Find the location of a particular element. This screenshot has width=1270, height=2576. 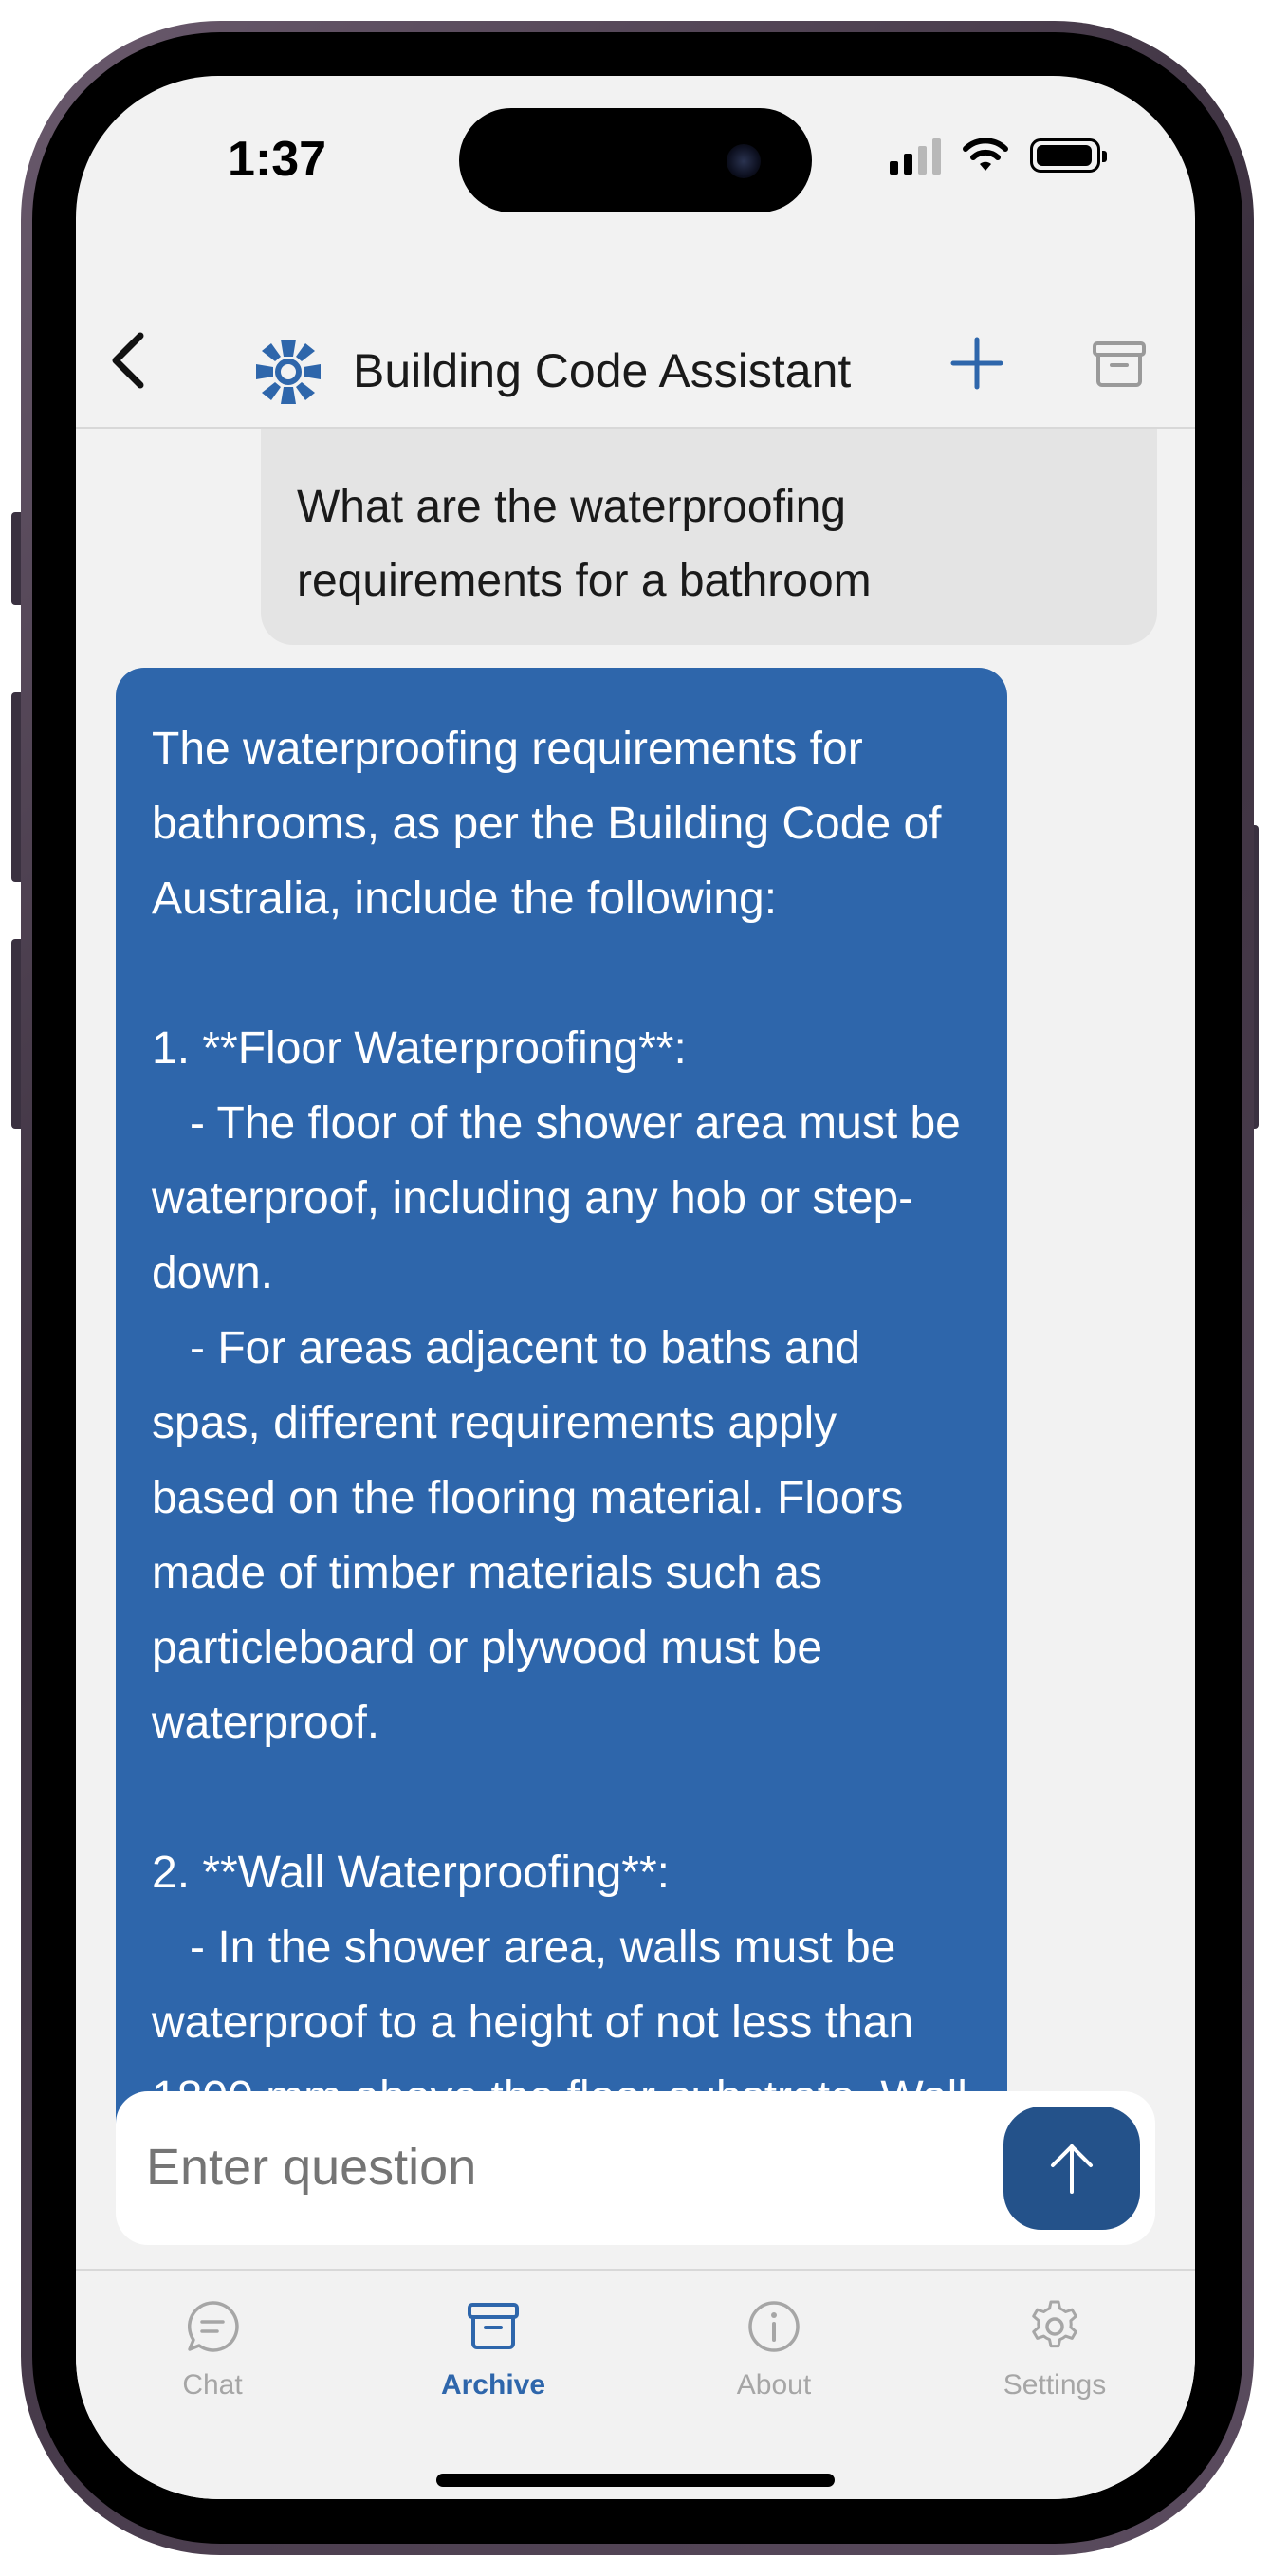

tab-about: About is located at coordinates (774, 2349).